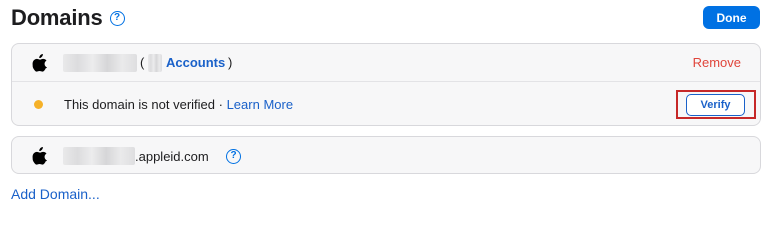  Describe the element at coordinates (731, 17) in the screenshot. I see `done-button: Done` at that location.